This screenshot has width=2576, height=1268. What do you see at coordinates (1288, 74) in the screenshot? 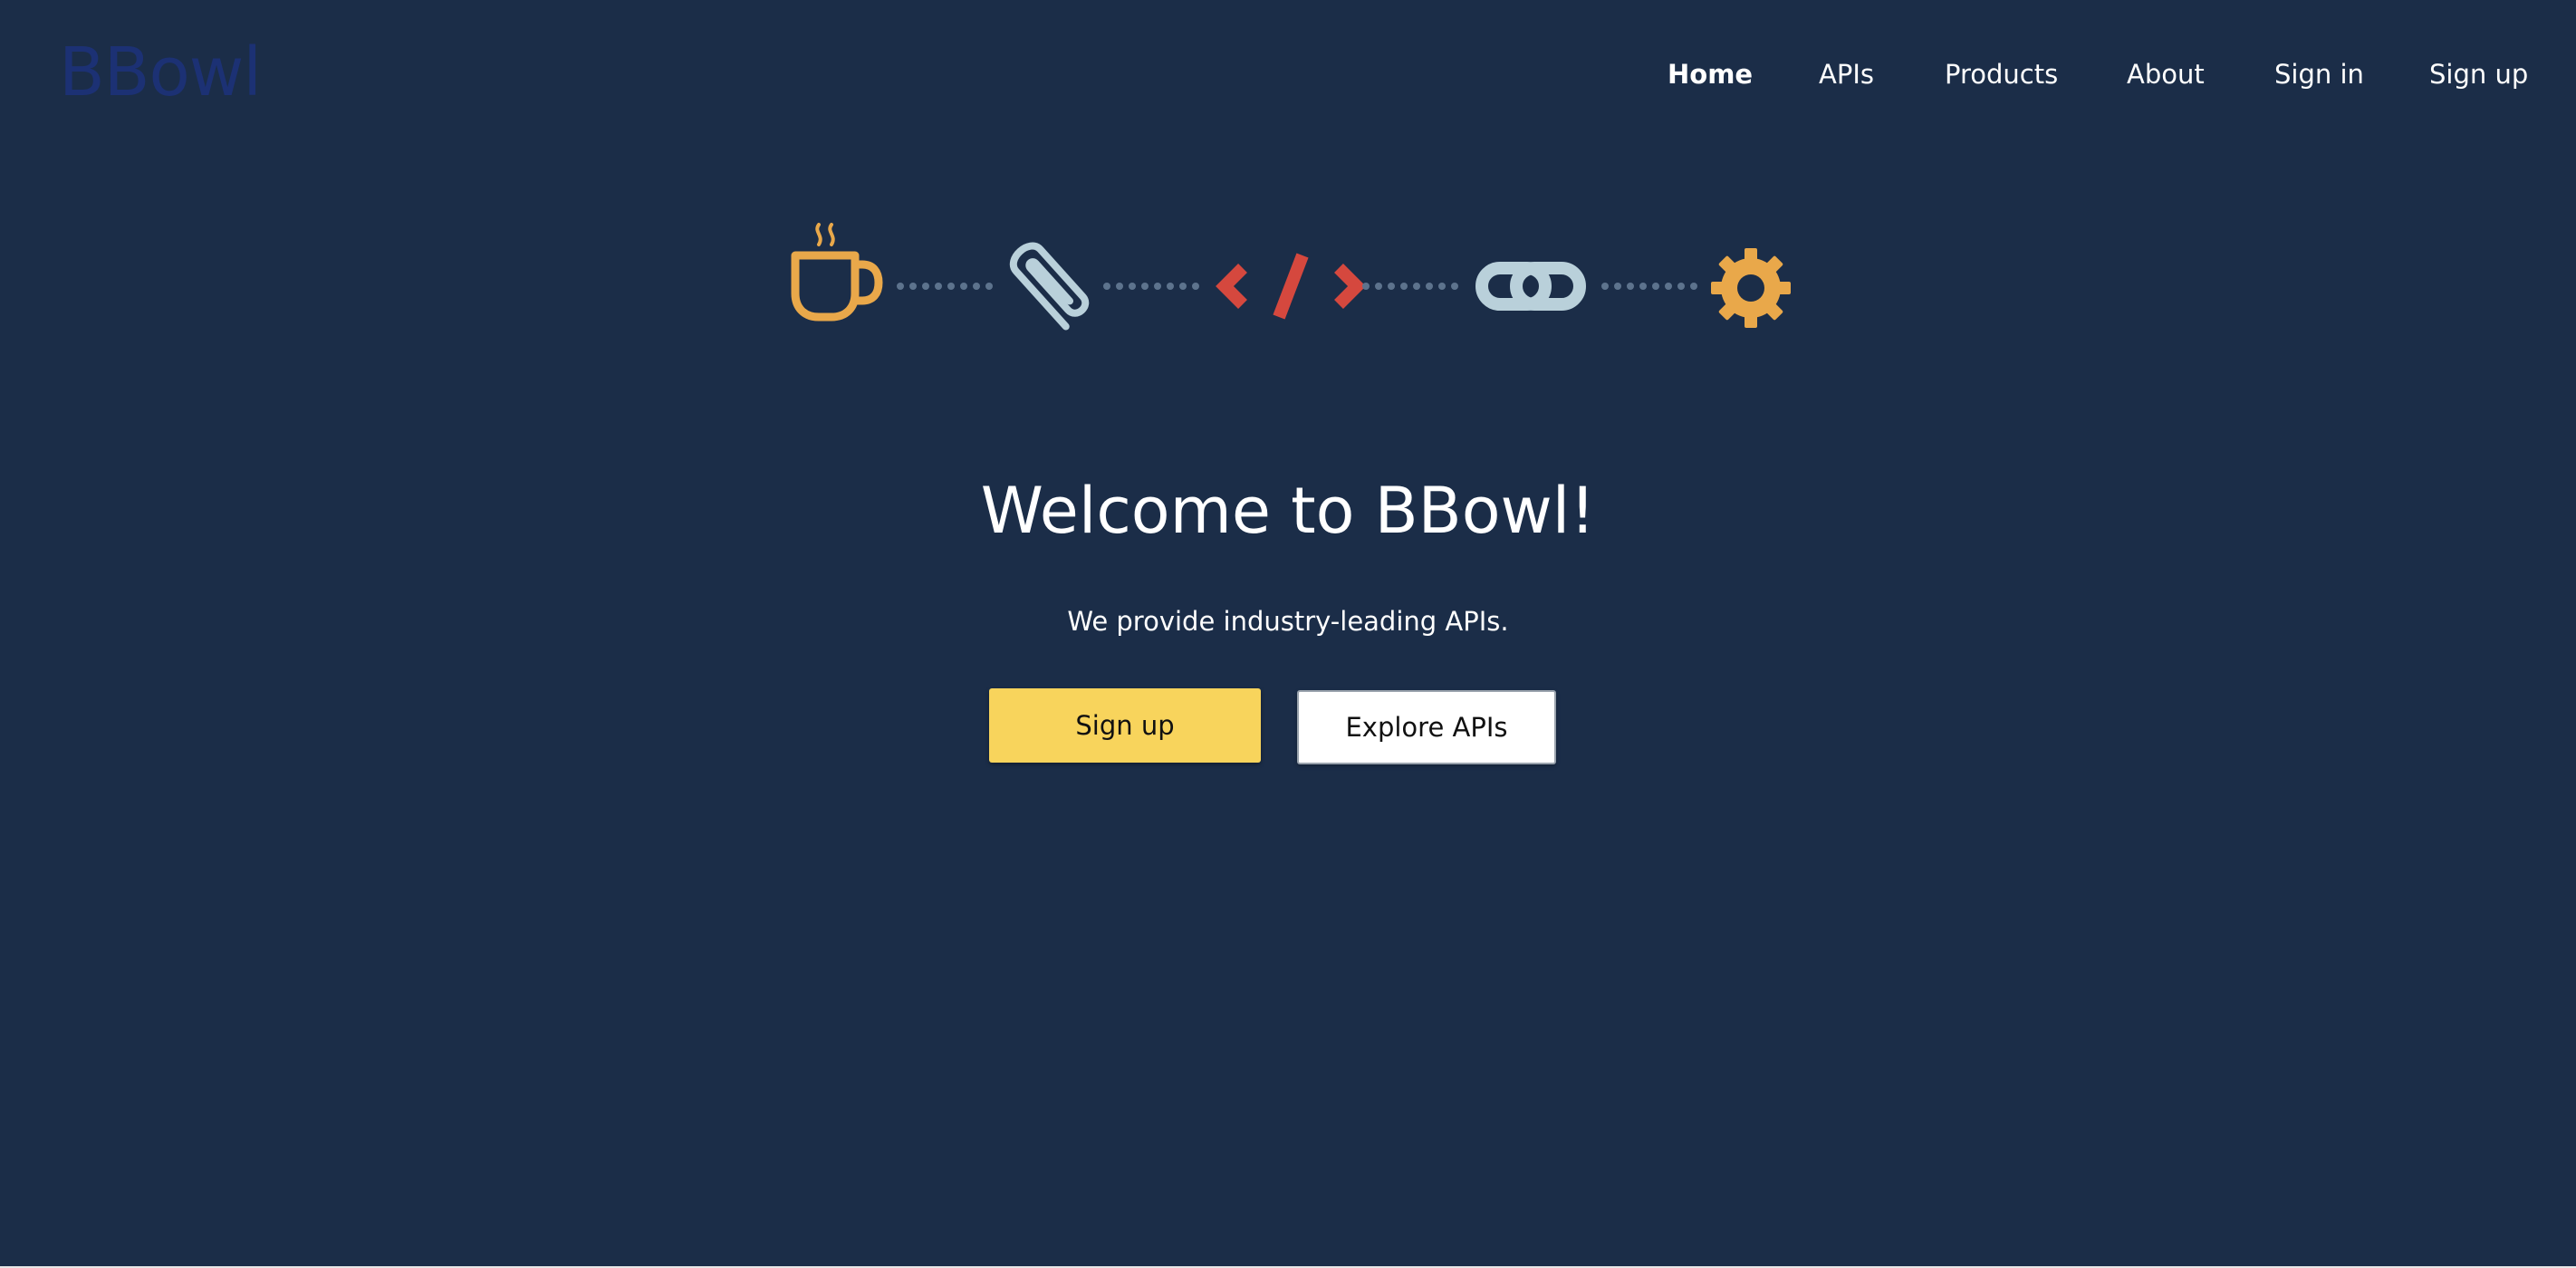
I see `top-navigation: Home APIs Products About Sign in Sign up` at bounding box center [1288, 74].